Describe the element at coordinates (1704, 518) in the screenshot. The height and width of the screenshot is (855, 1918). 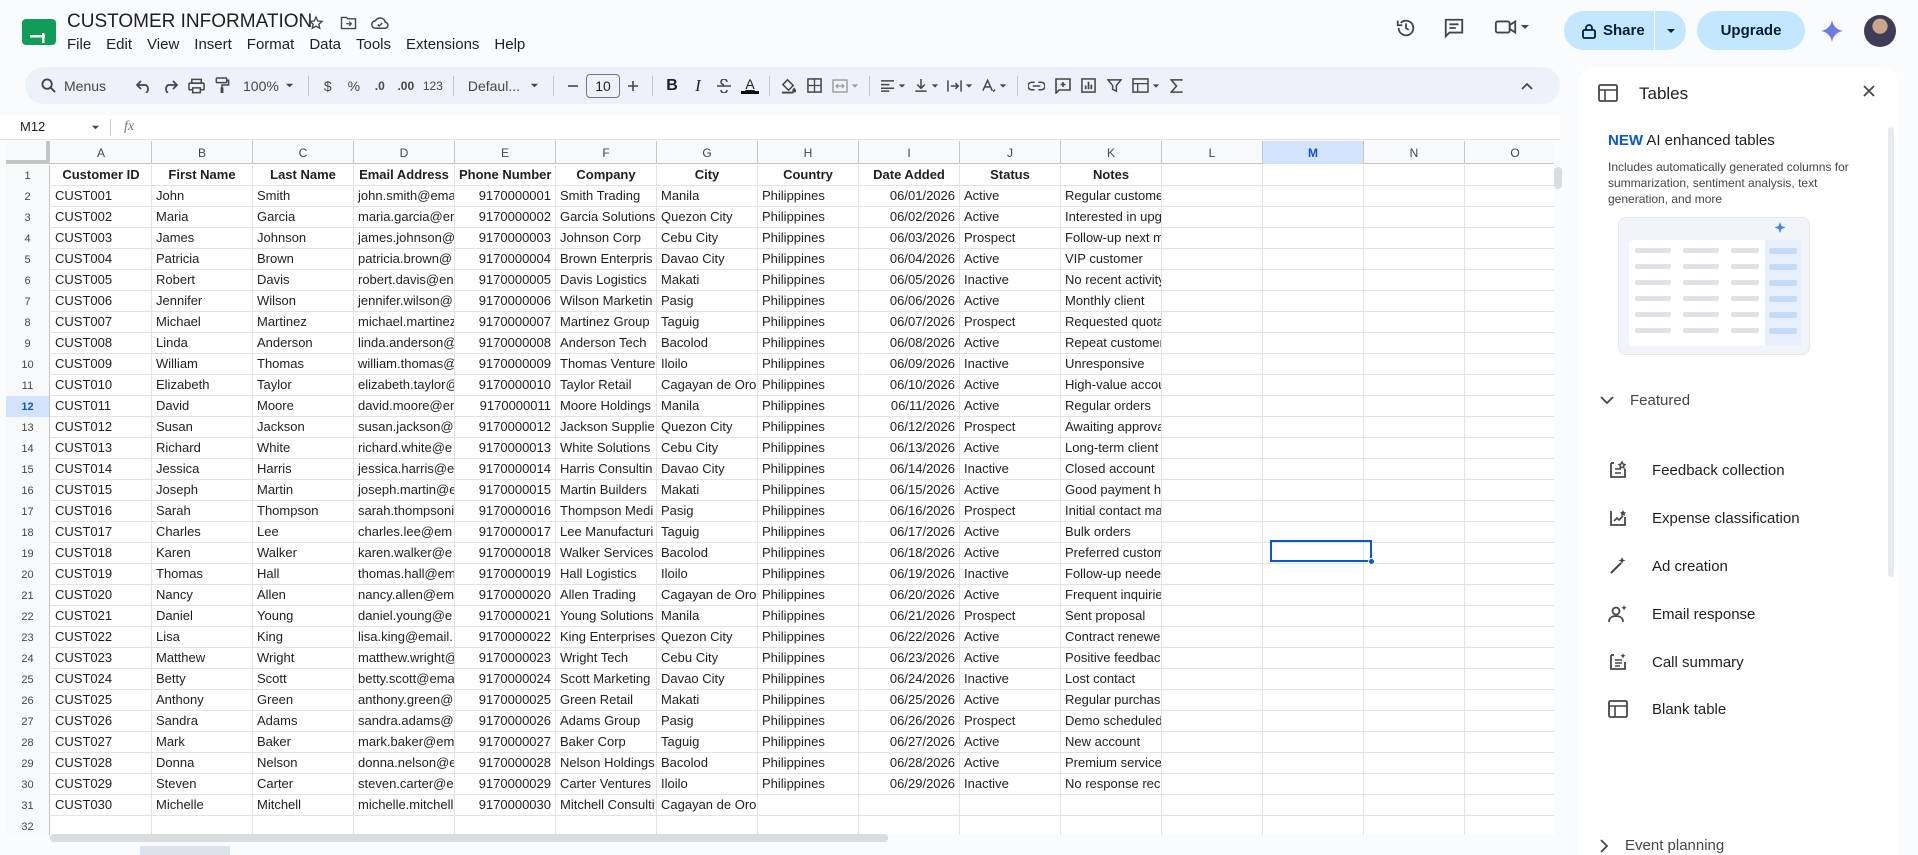
I see `template-expense-classification: Expense classification` at that location.